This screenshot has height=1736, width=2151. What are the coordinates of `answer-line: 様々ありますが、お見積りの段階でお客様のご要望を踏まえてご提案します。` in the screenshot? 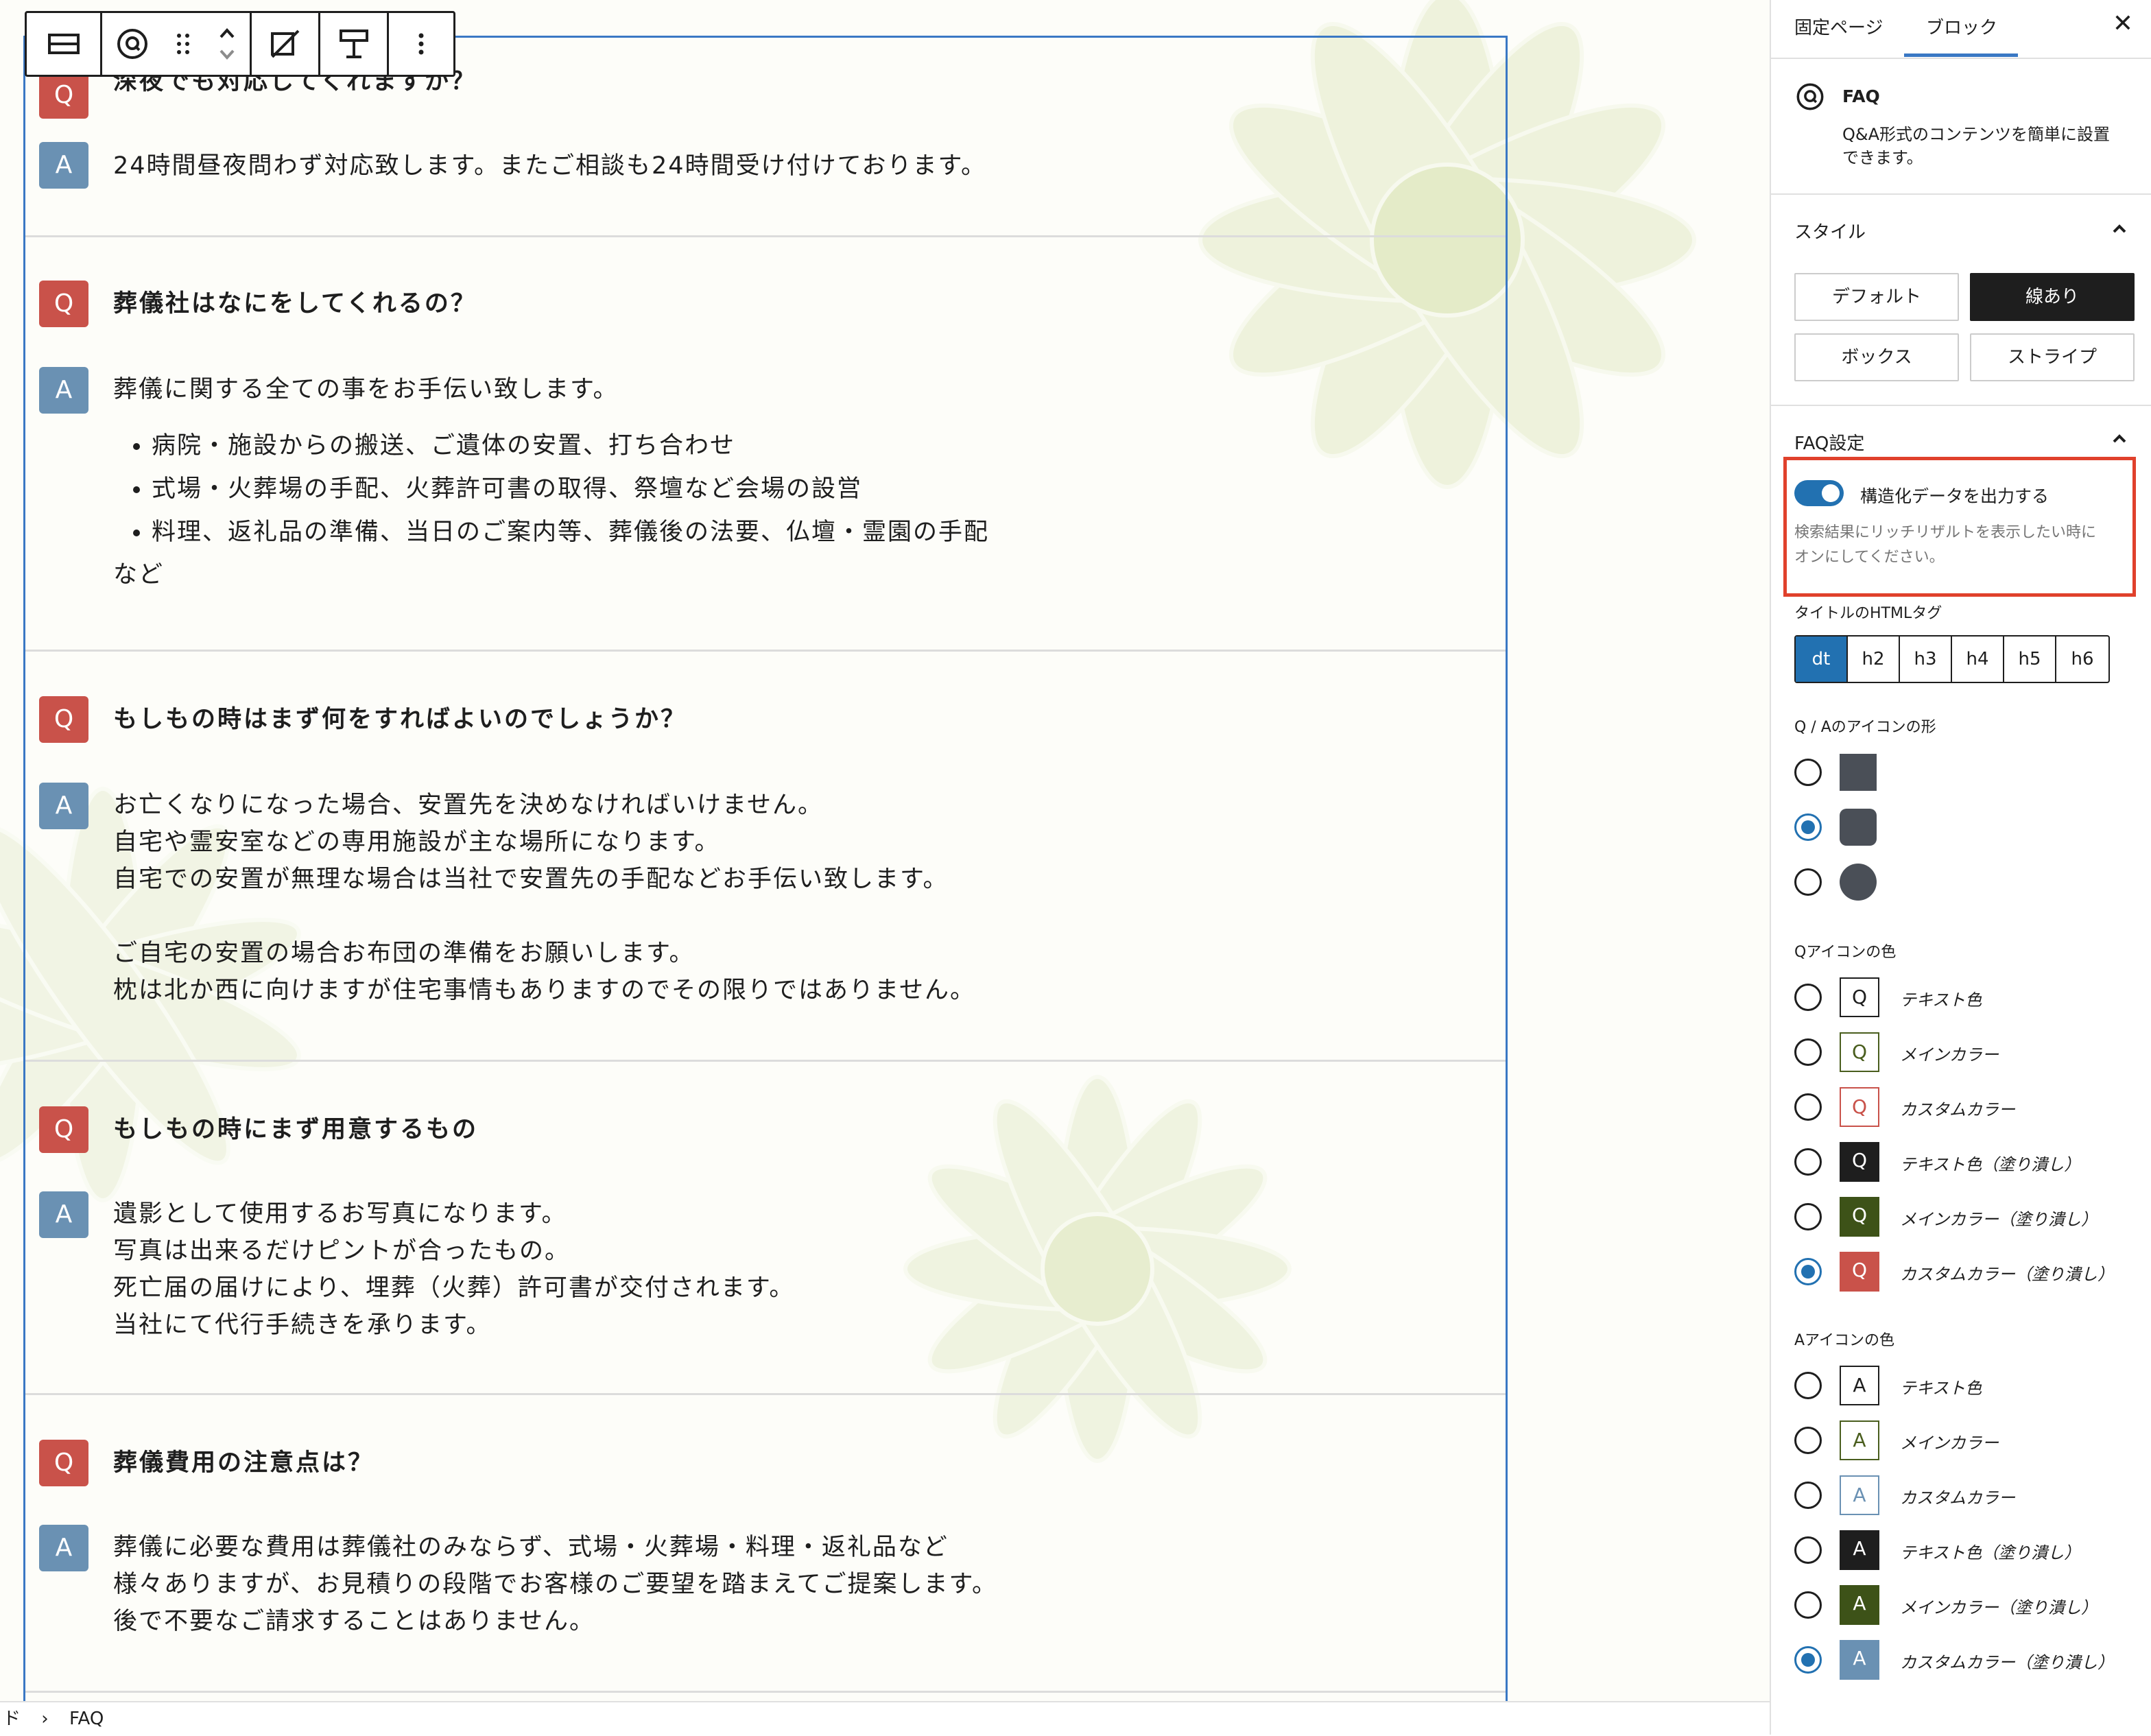 It's located at (555, 1584).